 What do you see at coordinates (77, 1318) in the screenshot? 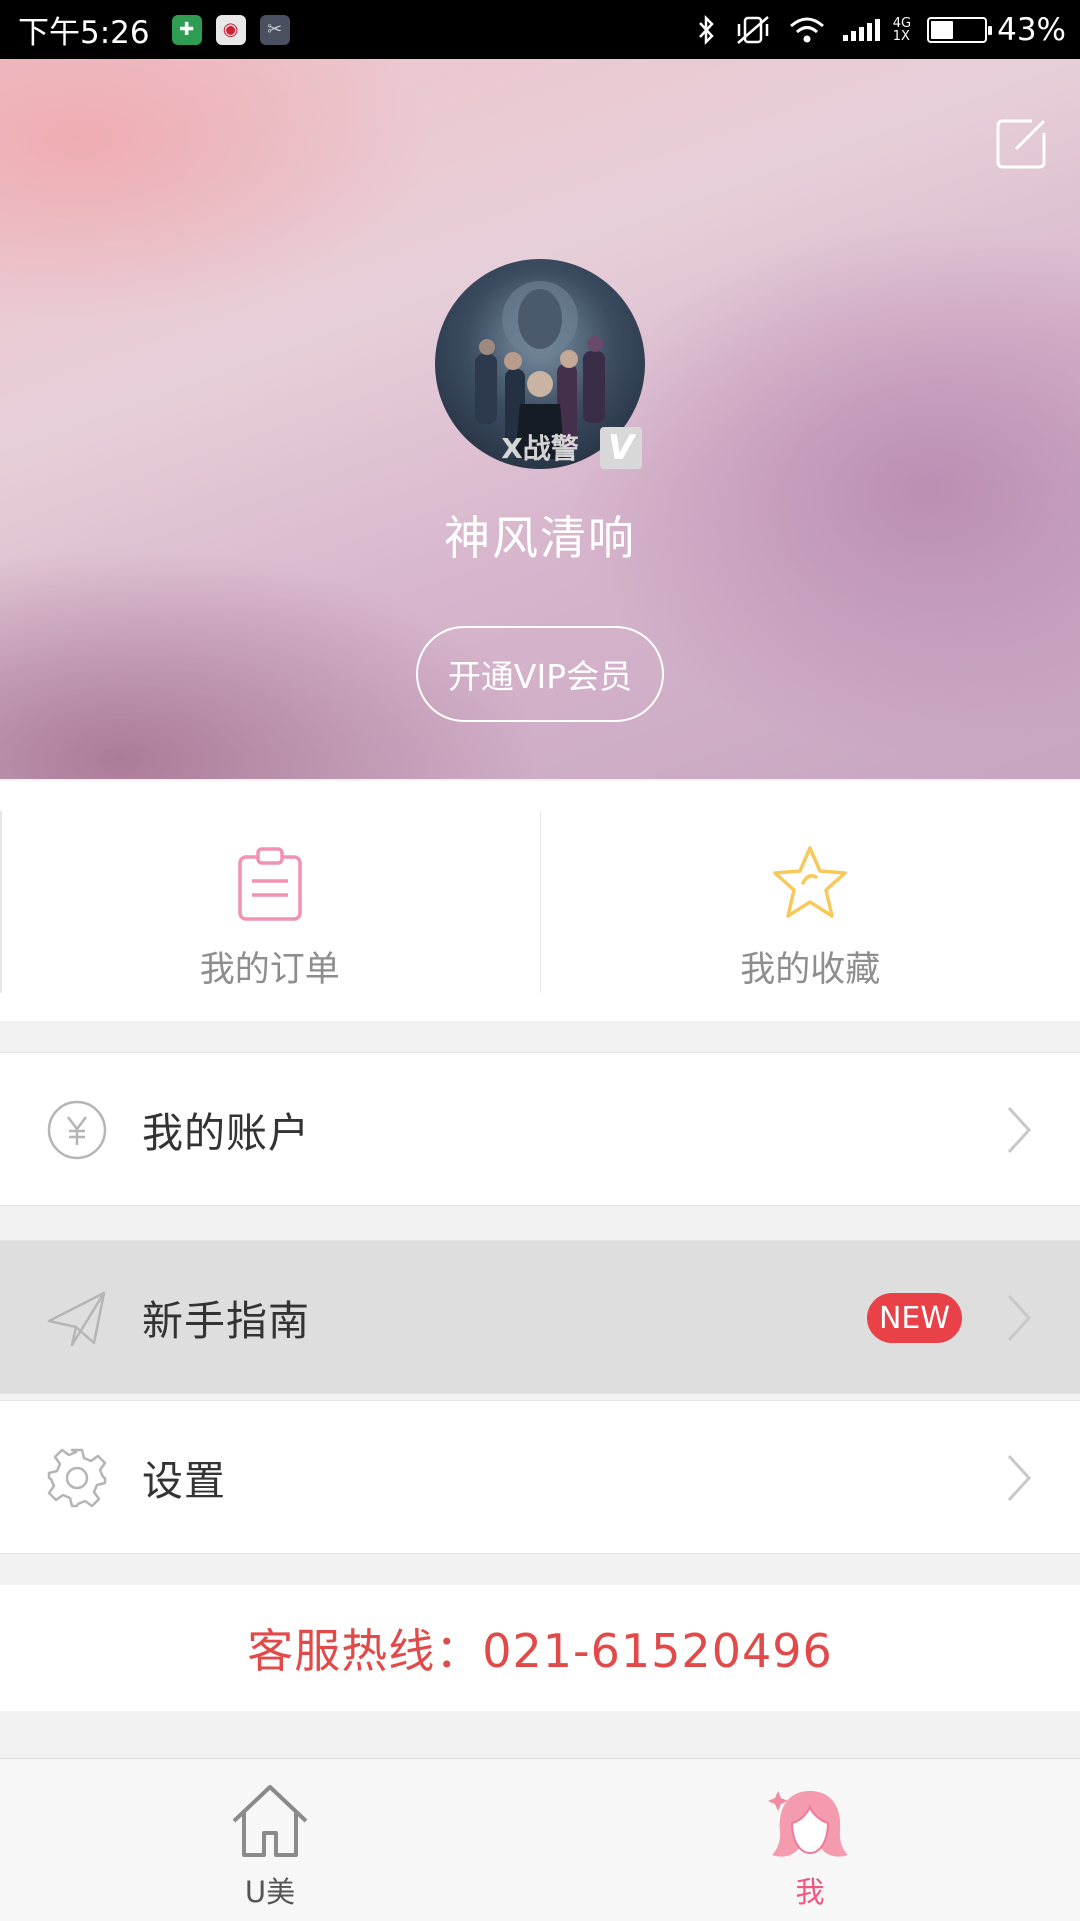
I see `paper-plane-icon` at bounding box center [77, 1318].